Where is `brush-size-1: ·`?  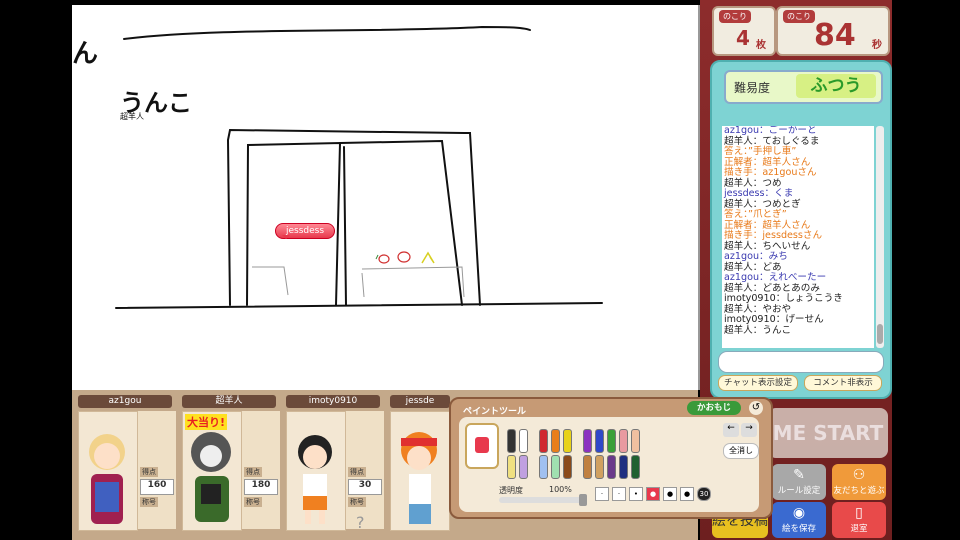
brush-size-1: · is located at coordinates (602, 494).